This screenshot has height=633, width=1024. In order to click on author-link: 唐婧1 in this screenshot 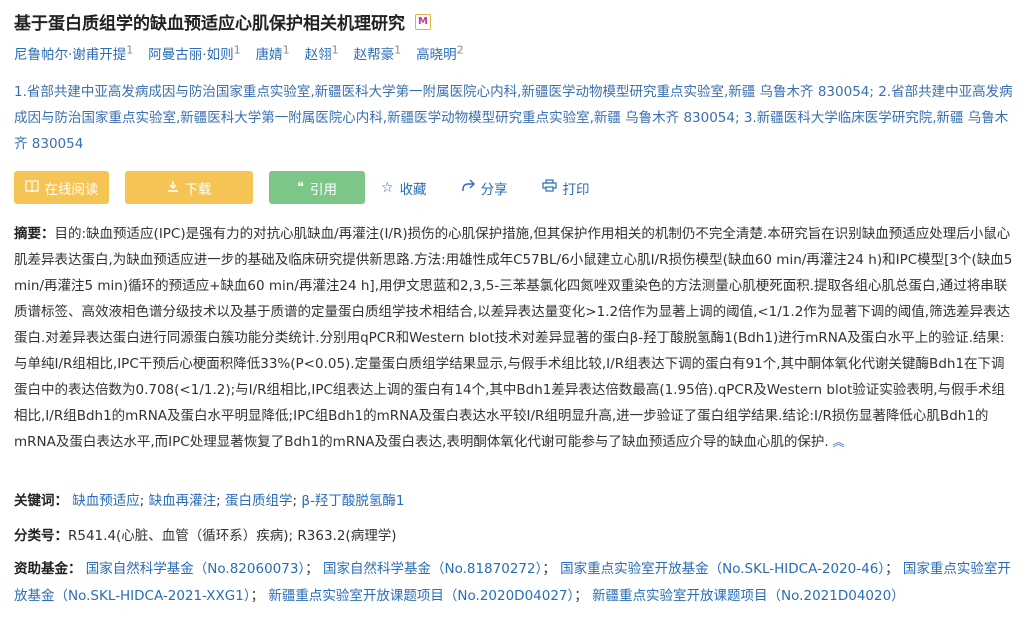, I will do `click(273, 53)`.